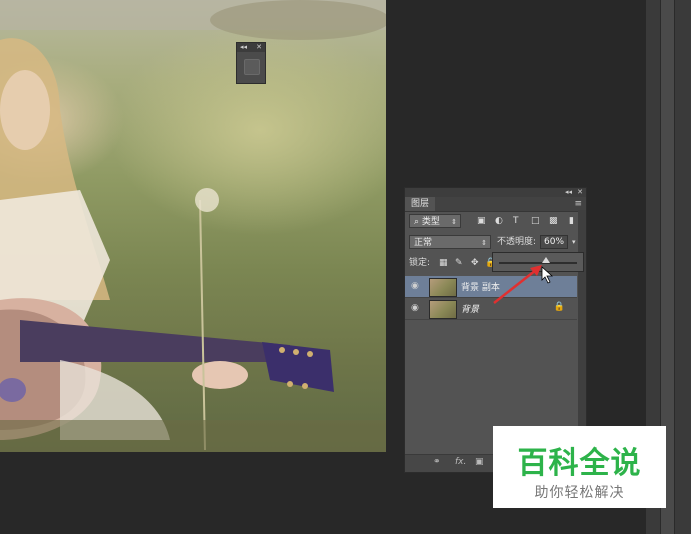 Image resolution: width=691 pixels, height=534 pixels. Describe the element at coordinates (443, 263) in the screenshot. I see `lock-transparent-pixels-icon: ▦` at that location.